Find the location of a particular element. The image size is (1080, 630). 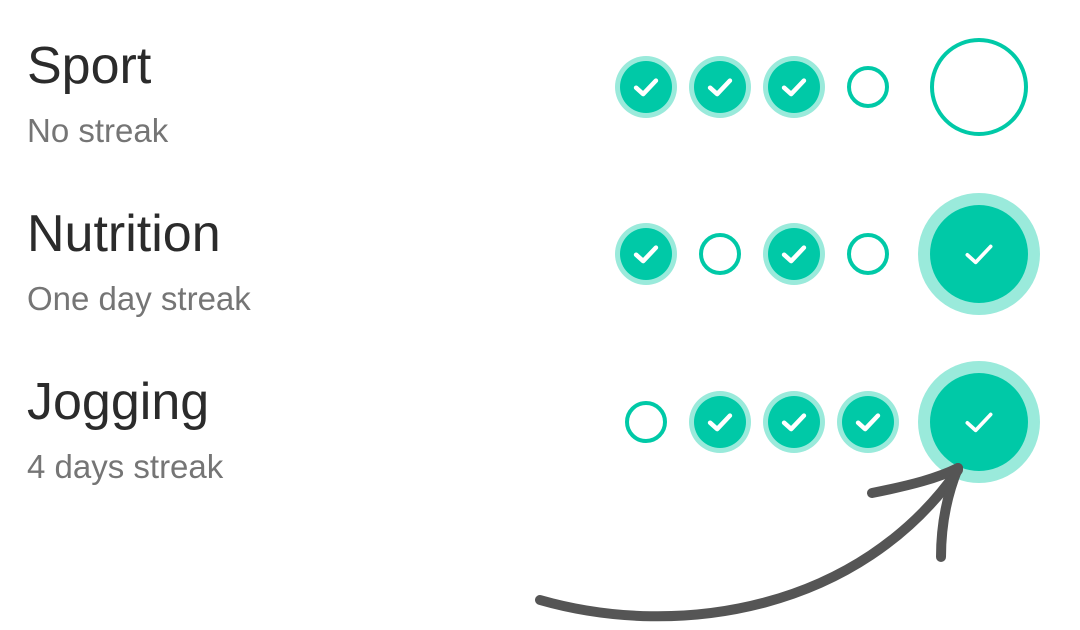

curved-arrow-icon is located at coordinates (749, 542).